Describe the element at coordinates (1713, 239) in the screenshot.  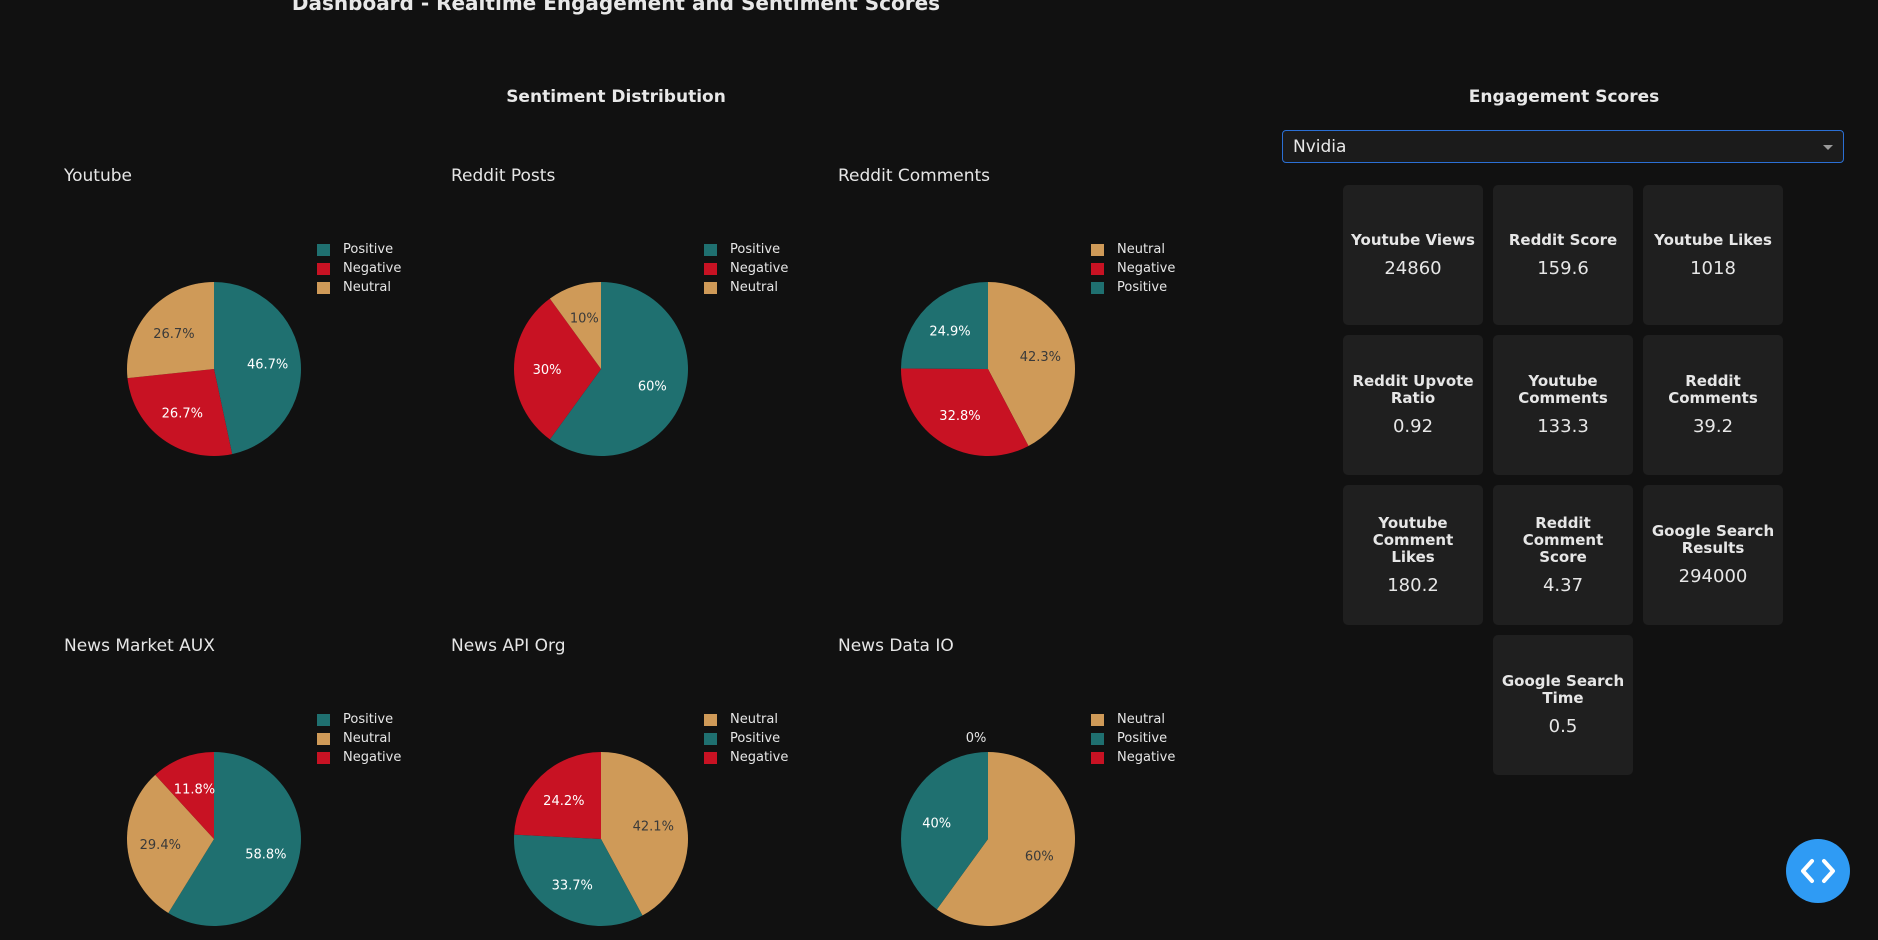
I see `metric-label: Youtube Likes` at that location.